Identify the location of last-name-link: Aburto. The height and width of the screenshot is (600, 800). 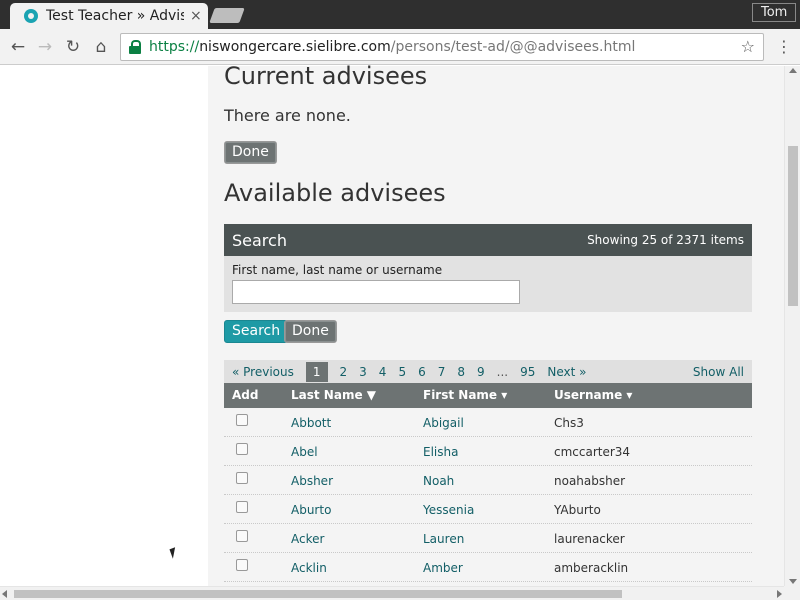
(311, 510).